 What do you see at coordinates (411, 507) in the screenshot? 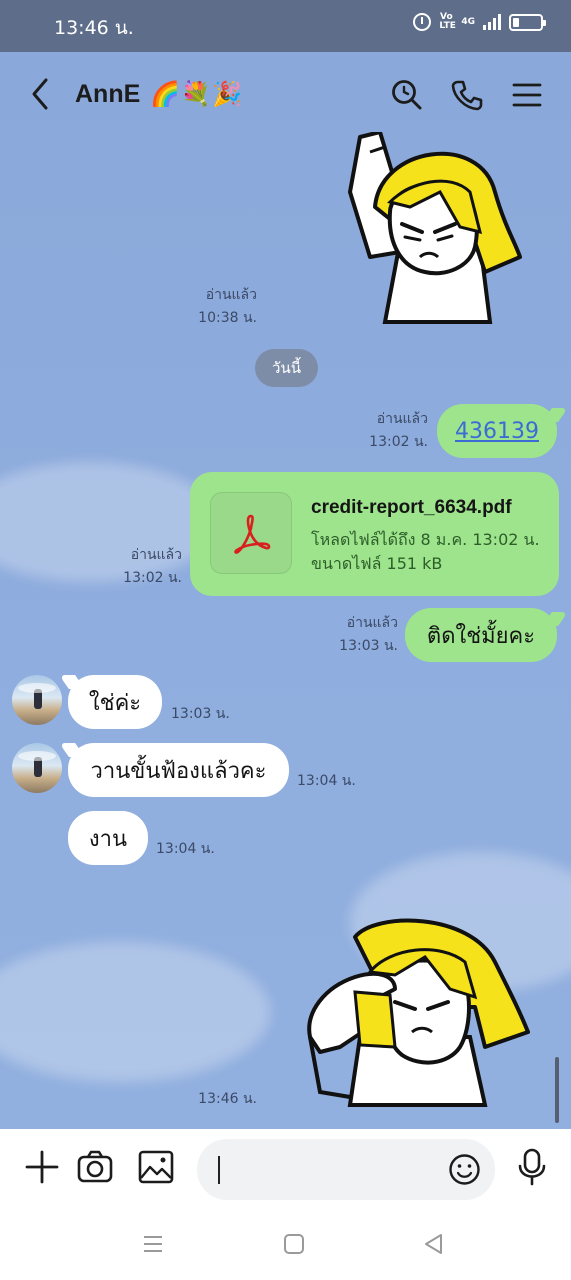
I see `file-name: credit-report_6634.pdf` at bounding box center [411, 507].